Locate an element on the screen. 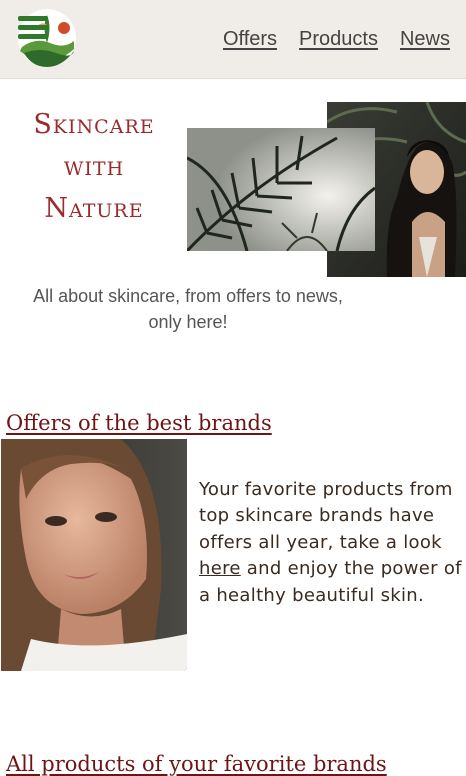 This screenshot has width=466, height=776. site-header: Offers Products News is located at coordinates (233, 39).